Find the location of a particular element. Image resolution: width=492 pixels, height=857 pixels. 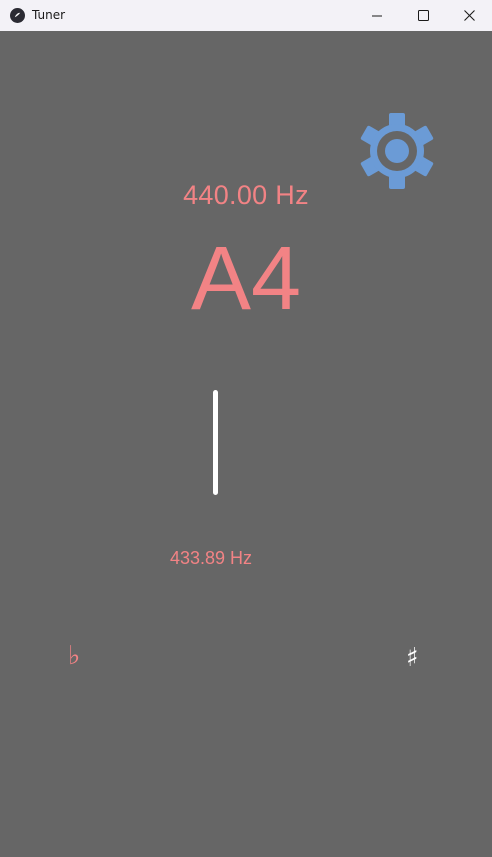

tuning-needle is located at coordinates (215, 442).